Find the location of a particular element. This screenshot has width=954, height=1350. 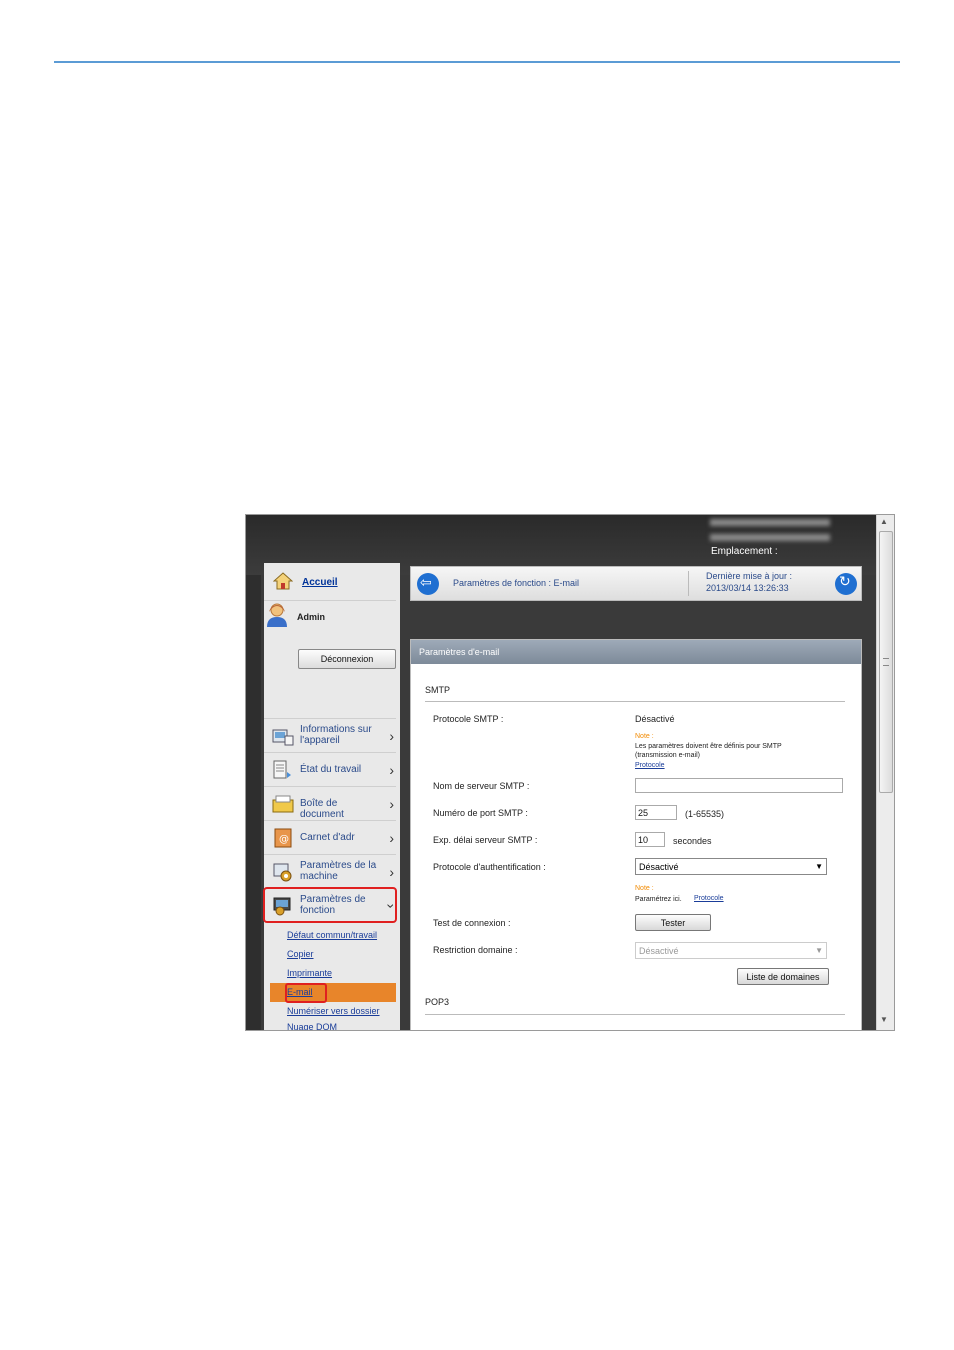

submenu-common-default: Défaut commun/travail is located at coordinates (333, 935).